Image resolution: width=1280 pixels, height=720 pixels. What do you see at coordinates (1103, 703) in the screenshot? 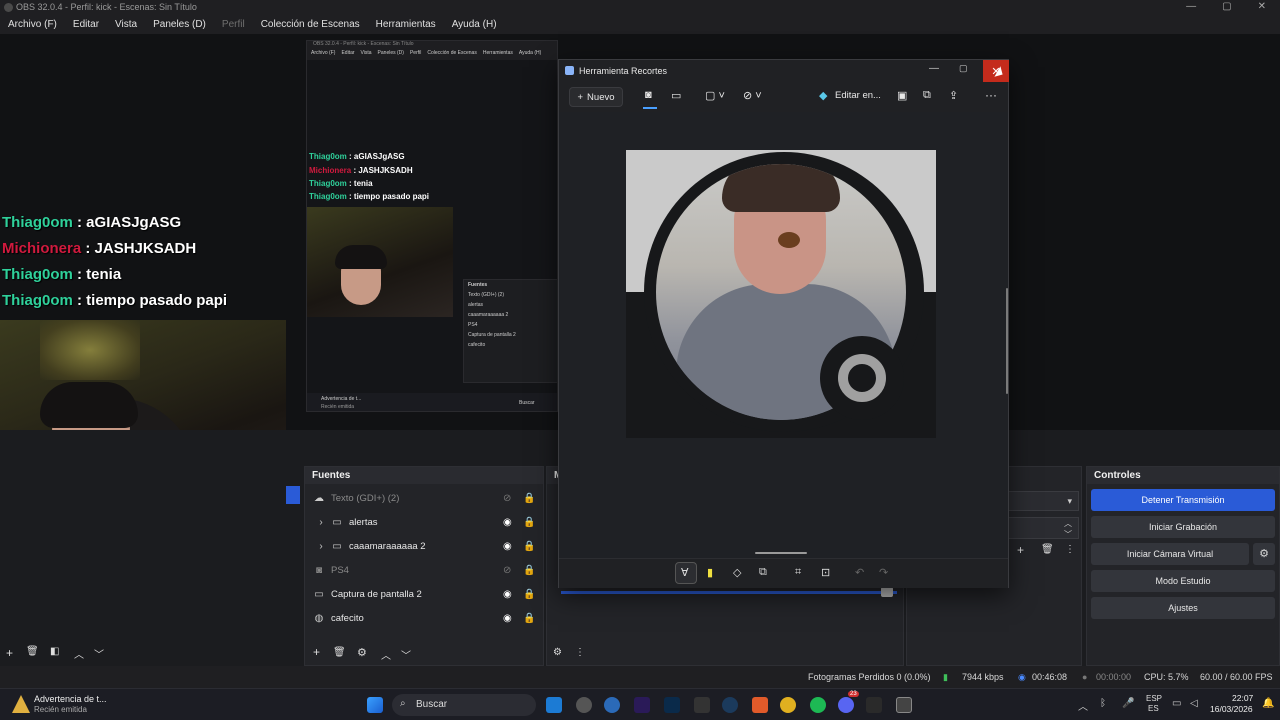
I see `bluetooth-icon: ᛒ` at bounding box center [1103, 703].